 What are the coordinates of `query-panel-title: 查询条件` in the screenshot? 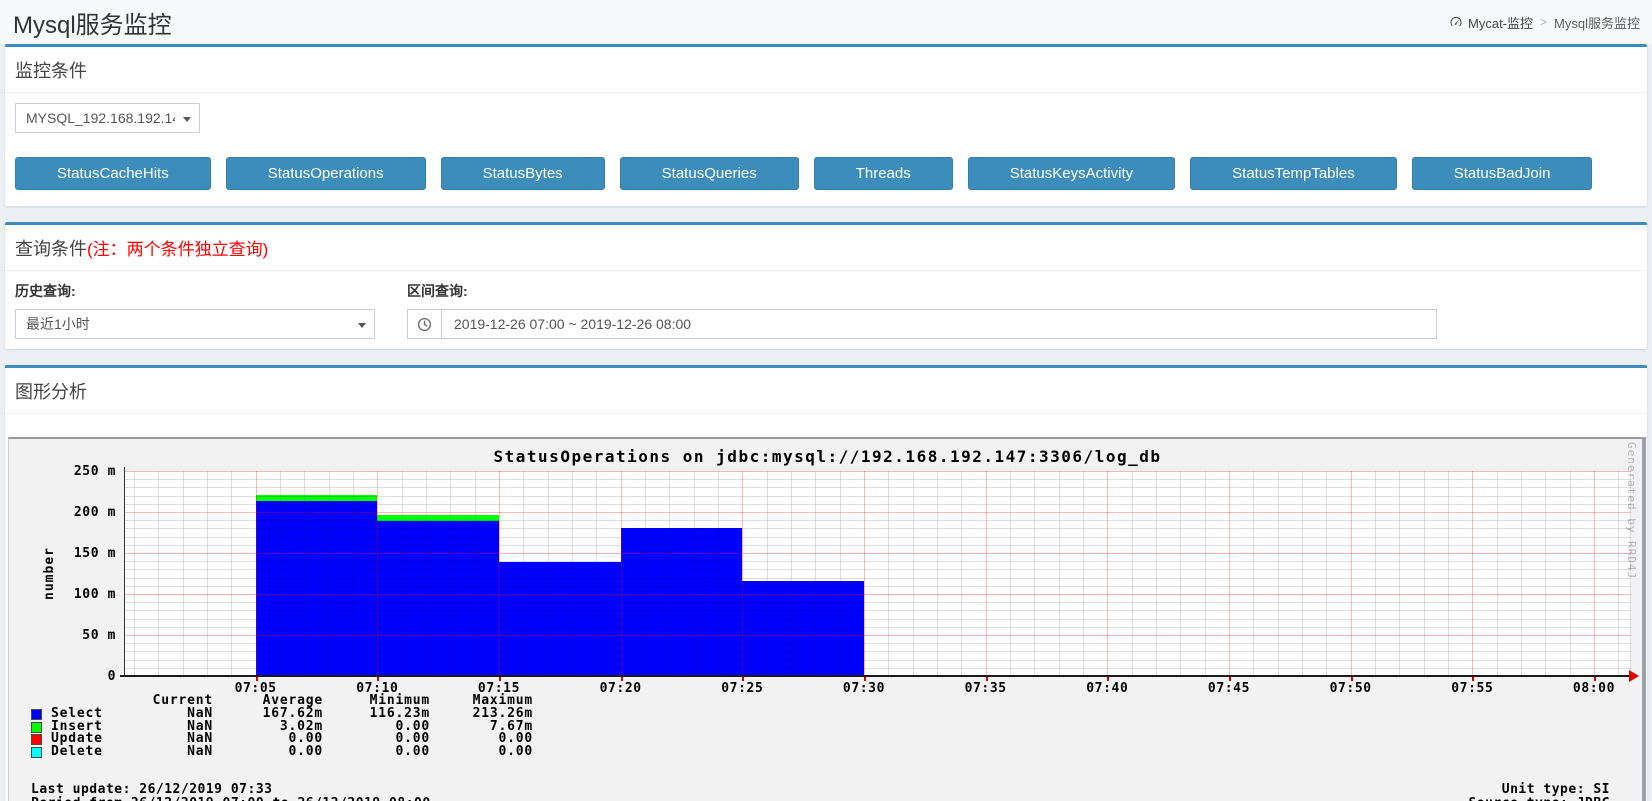 It's located at (51, 249).